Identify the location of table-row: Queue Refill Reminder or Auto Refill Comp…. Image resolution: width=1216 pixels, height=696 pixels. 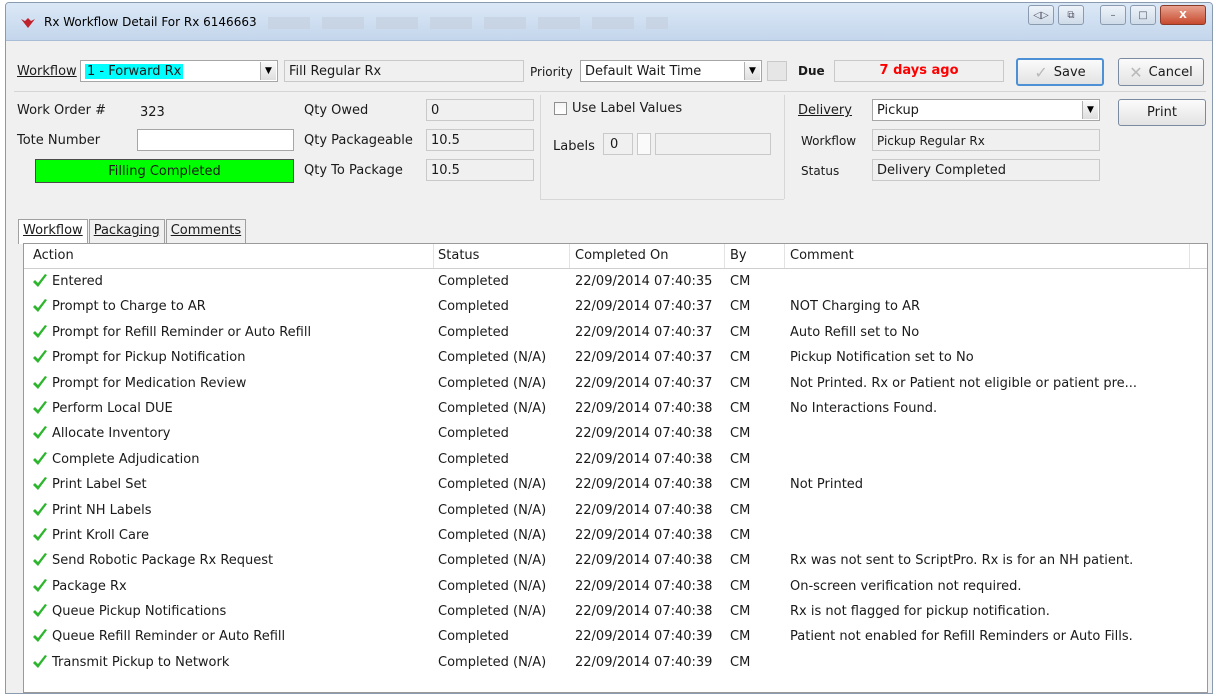
(615, 637).